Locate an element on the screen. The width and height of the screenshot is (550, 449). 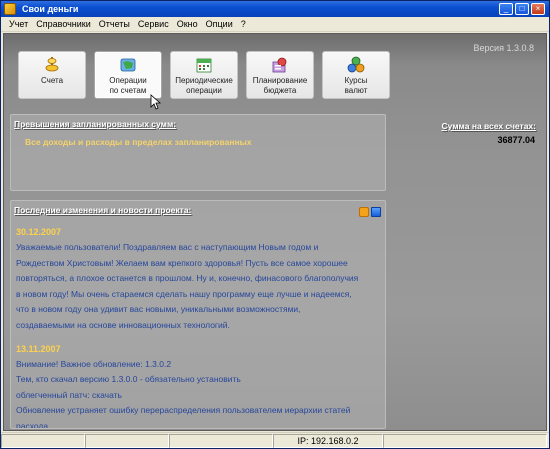
accounts-label: Счета is located at coordinates (52, 80).